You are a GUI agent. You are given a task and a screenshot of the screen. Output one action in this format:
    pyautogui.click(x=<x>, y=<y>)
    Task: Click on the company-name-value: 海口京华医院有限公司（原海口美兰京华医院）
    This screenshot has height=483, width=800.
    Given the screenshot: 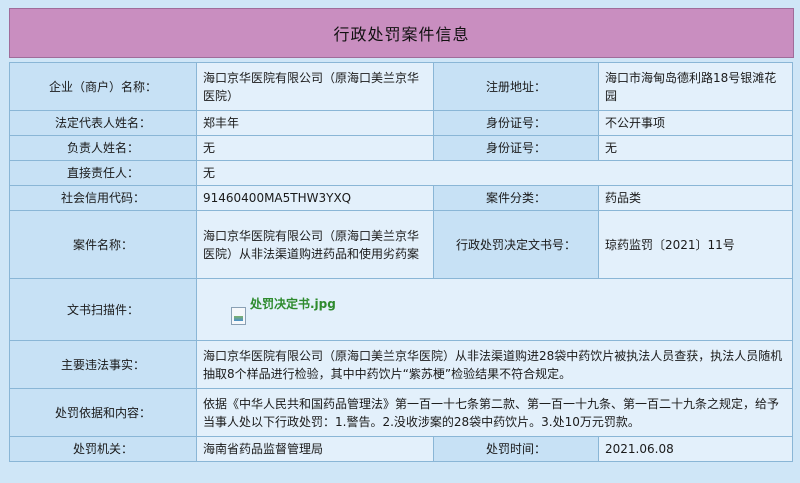 What is the action you would take?
    pyautogui.click(x=315, y=86)
    